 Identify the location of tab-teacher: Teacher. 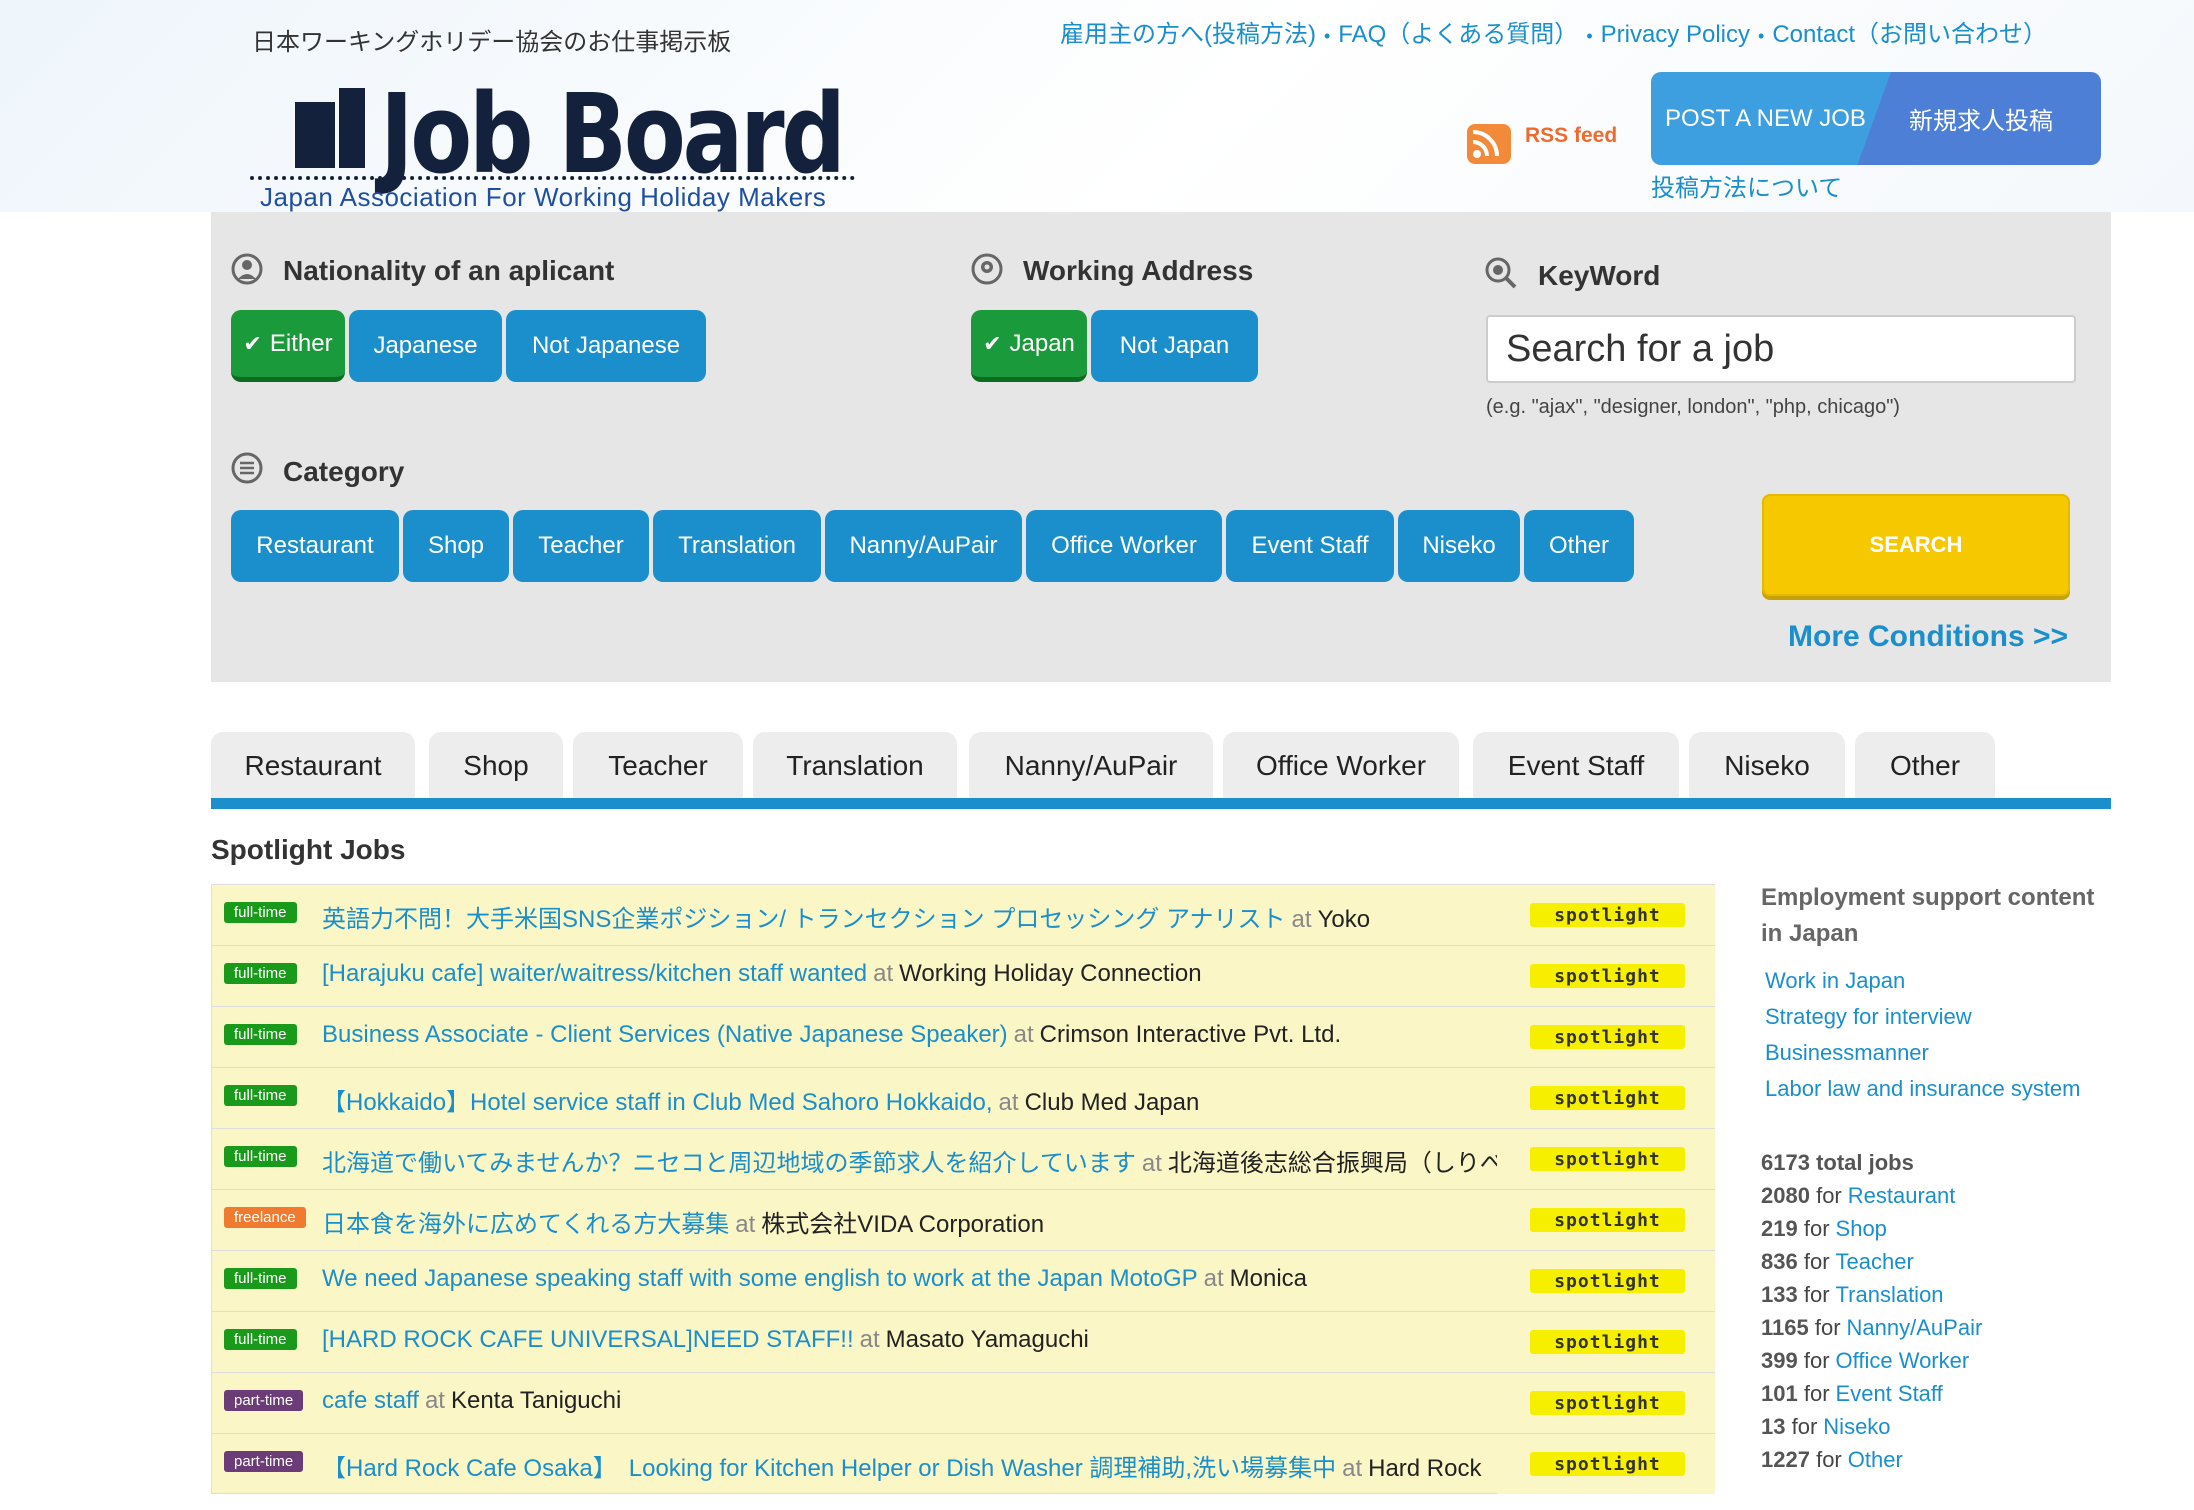
(658, 766).